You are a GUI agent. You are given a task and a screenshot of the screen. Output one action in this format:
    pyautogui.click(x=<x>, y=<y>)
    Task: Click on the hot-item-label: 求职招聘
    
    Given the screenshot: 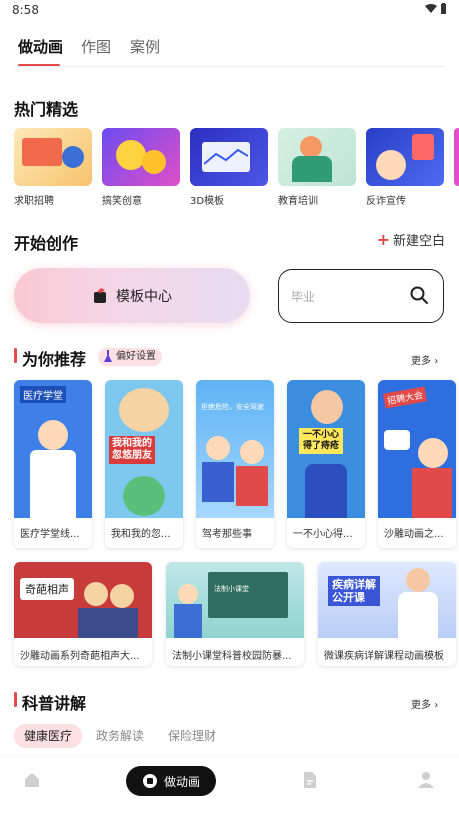 What is the action you would take?
    pyautogui.click(x=34, y=201)
    